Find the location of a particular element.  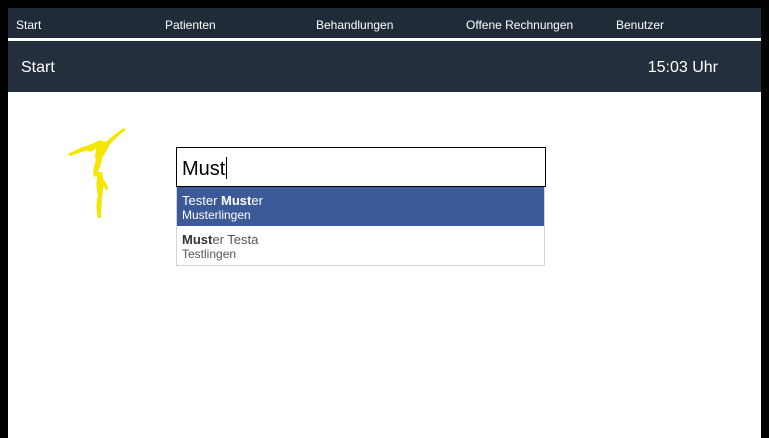

patient-search-input: Must is located at coordinates (361, 167).